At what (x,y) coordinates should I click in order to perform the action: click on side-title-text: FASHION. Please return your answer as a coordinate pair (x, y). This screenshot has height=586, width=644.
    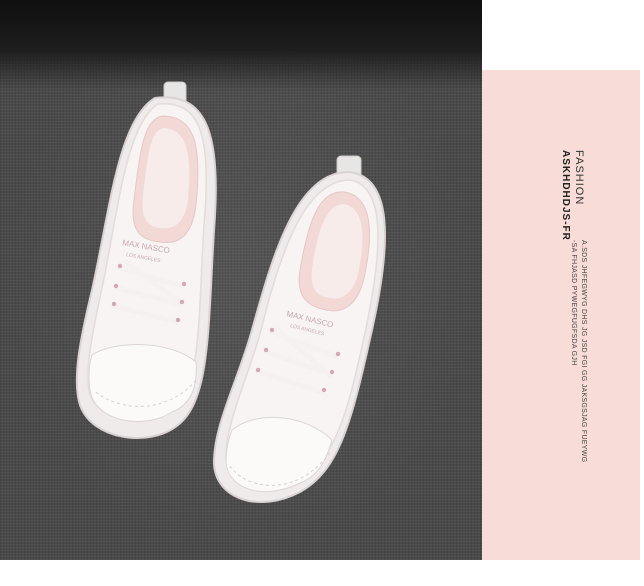
    Looking at the image, I should click on (579, 178).